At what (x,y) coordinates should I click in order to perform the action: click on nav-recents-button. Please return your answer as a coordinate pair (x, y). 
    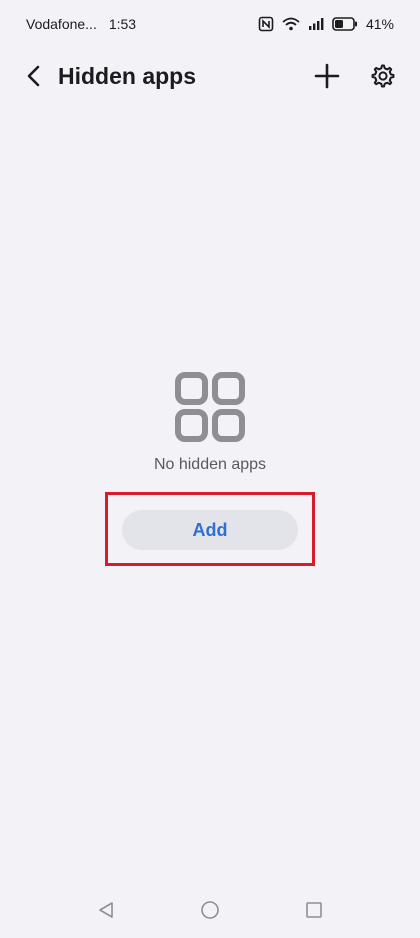
    Looking at the image, I should click on (314, 910).